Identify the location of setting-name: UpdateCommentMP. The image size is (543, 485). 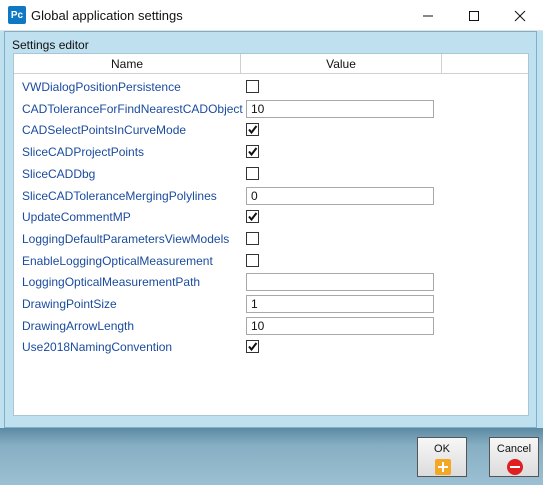
(76, 217).